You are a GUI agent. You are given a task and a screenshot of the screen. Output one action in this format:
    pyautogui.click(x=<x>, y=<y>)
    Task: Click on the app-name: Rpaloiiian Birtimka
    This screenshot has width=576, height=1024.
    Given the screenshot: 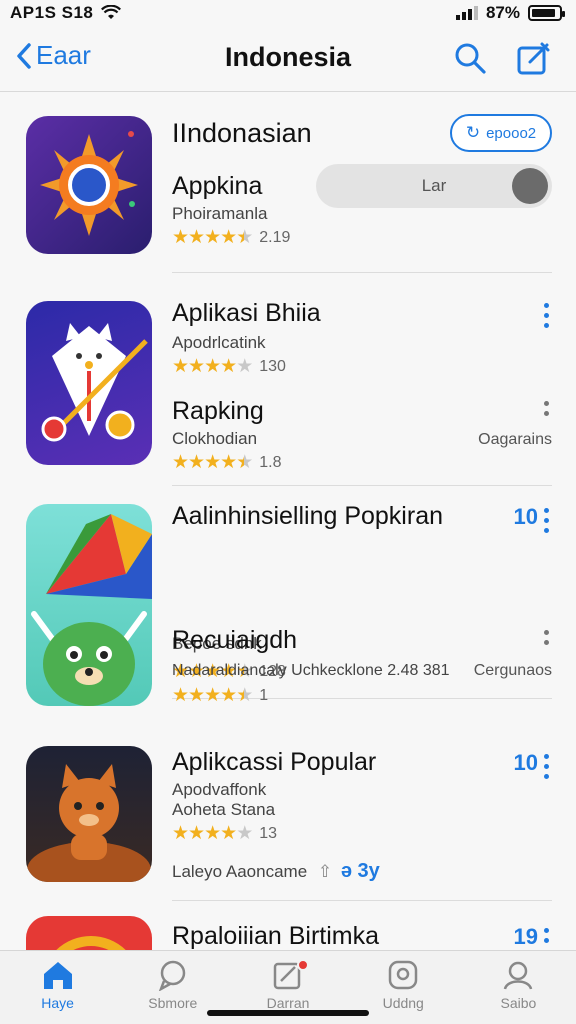 What is the action you would take?
    pyautogui.click(x=276, y=936)
    